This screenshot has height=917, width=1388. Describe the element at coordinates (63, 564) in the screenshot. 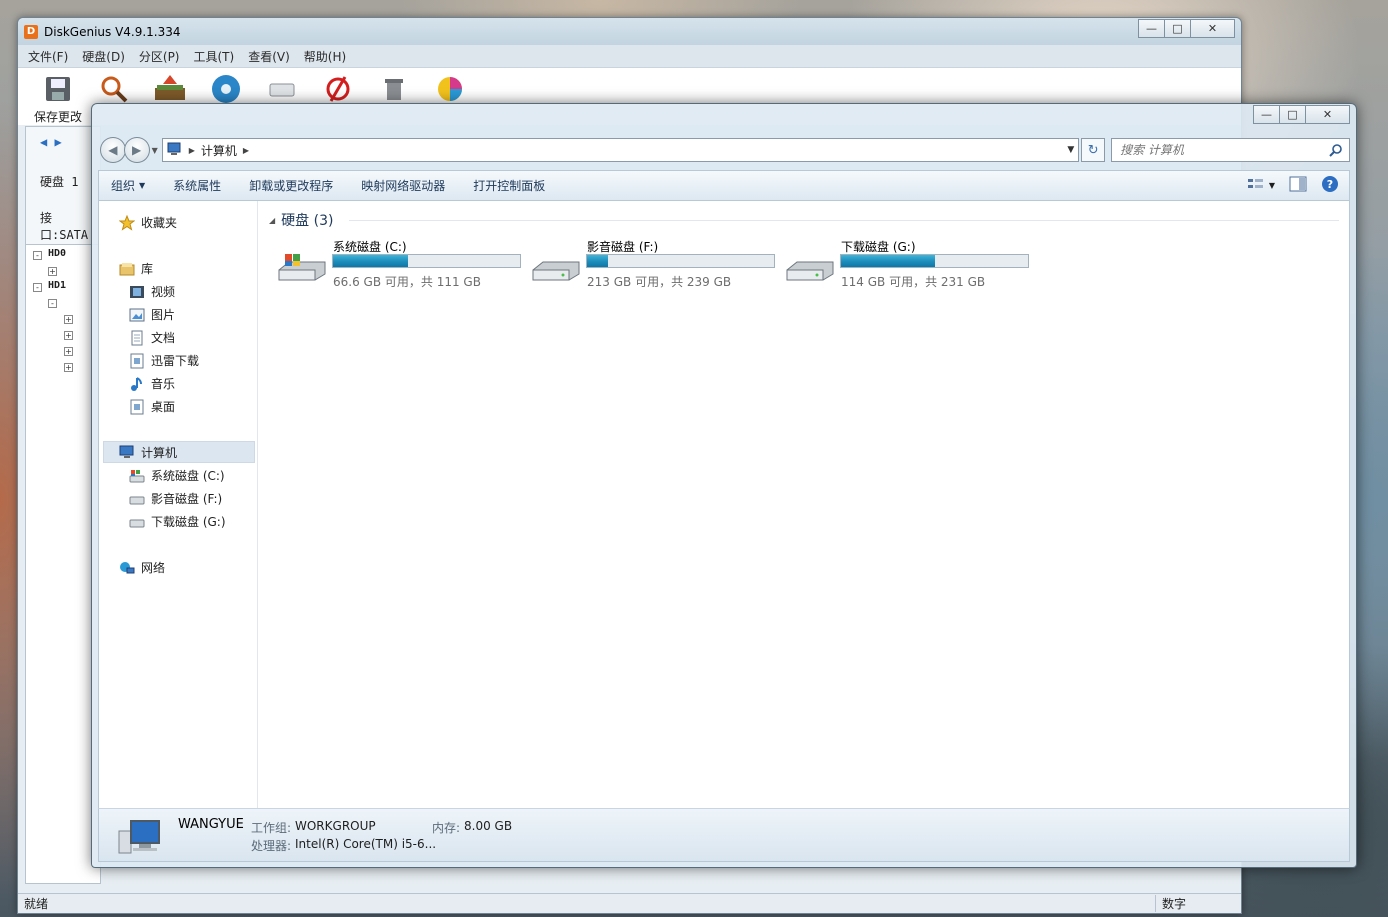

I see `disk-tree: - HD0 + - HD1 - + + + +` at that location.